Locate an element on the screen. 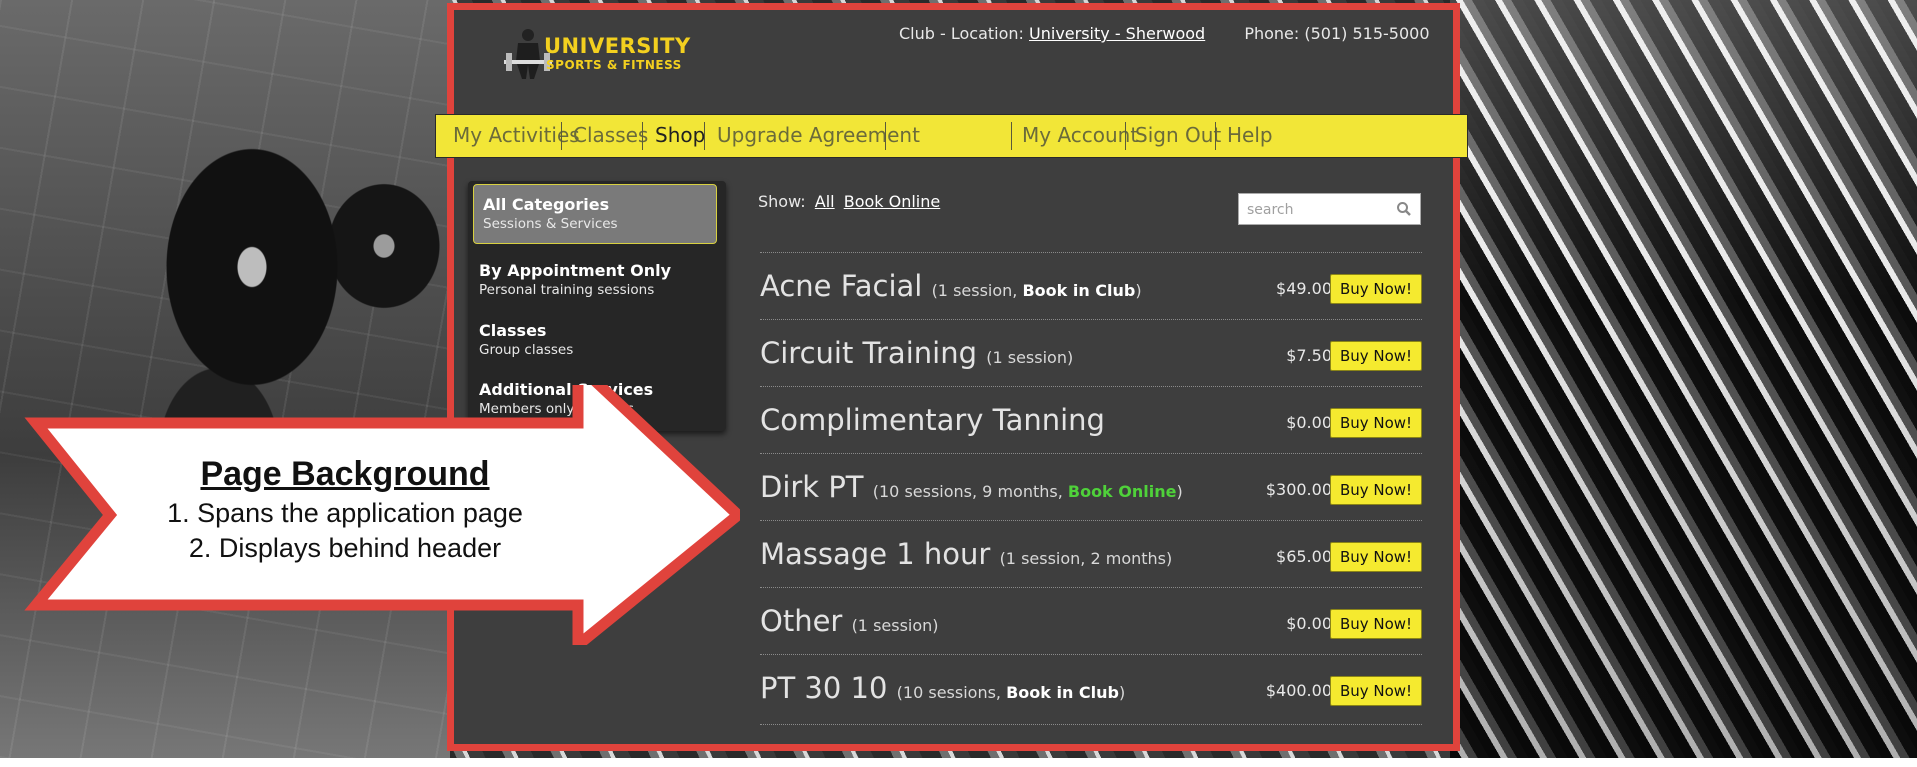 The image size is (1917, 767). product-row: Complimentary Tanning $0.00 Buy Now! is located at coordinates (1091, 420).